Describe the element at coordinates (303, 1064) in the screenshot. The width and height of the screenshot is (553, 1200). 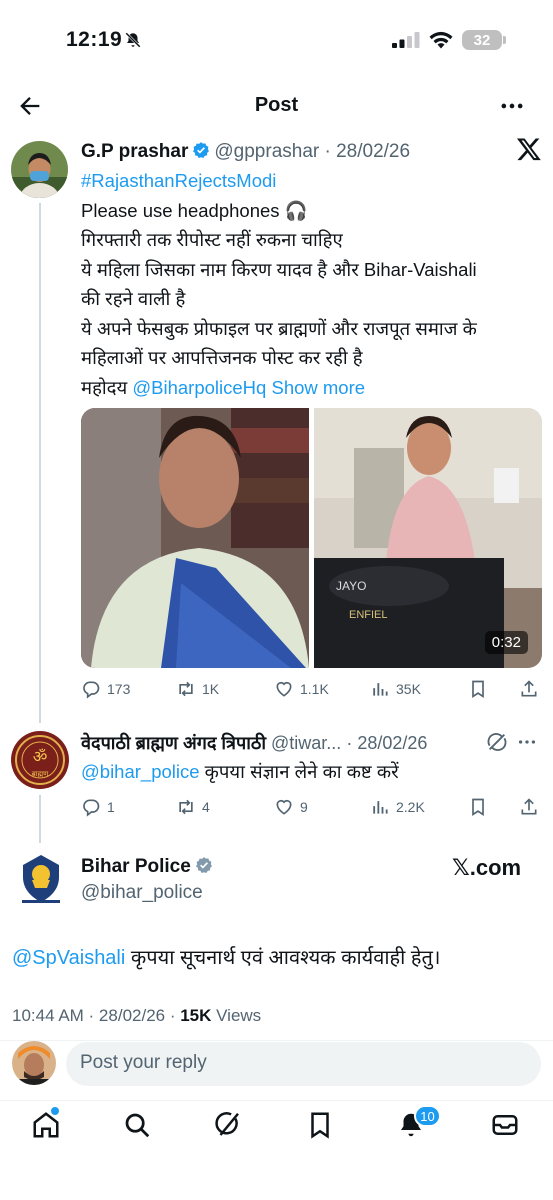
I see `reply-input: Post your reply` at that location.